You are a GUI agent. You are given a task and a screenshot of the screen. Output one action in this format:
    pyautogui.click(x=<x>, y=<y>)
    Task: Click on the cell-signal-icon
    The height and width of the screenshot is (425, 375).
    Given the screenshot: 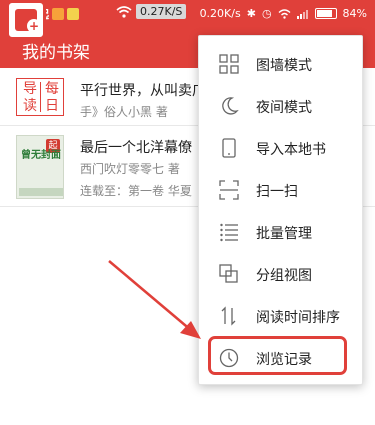 What is the action you would take?
    pyautogui.click(x=302, y=14)
    